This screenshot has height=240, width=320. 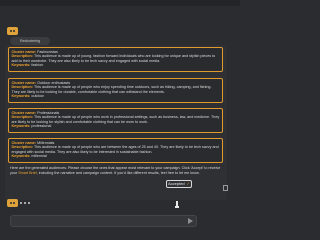 I want to click on cluster-name: Millennials, so click(x=46, y=142).